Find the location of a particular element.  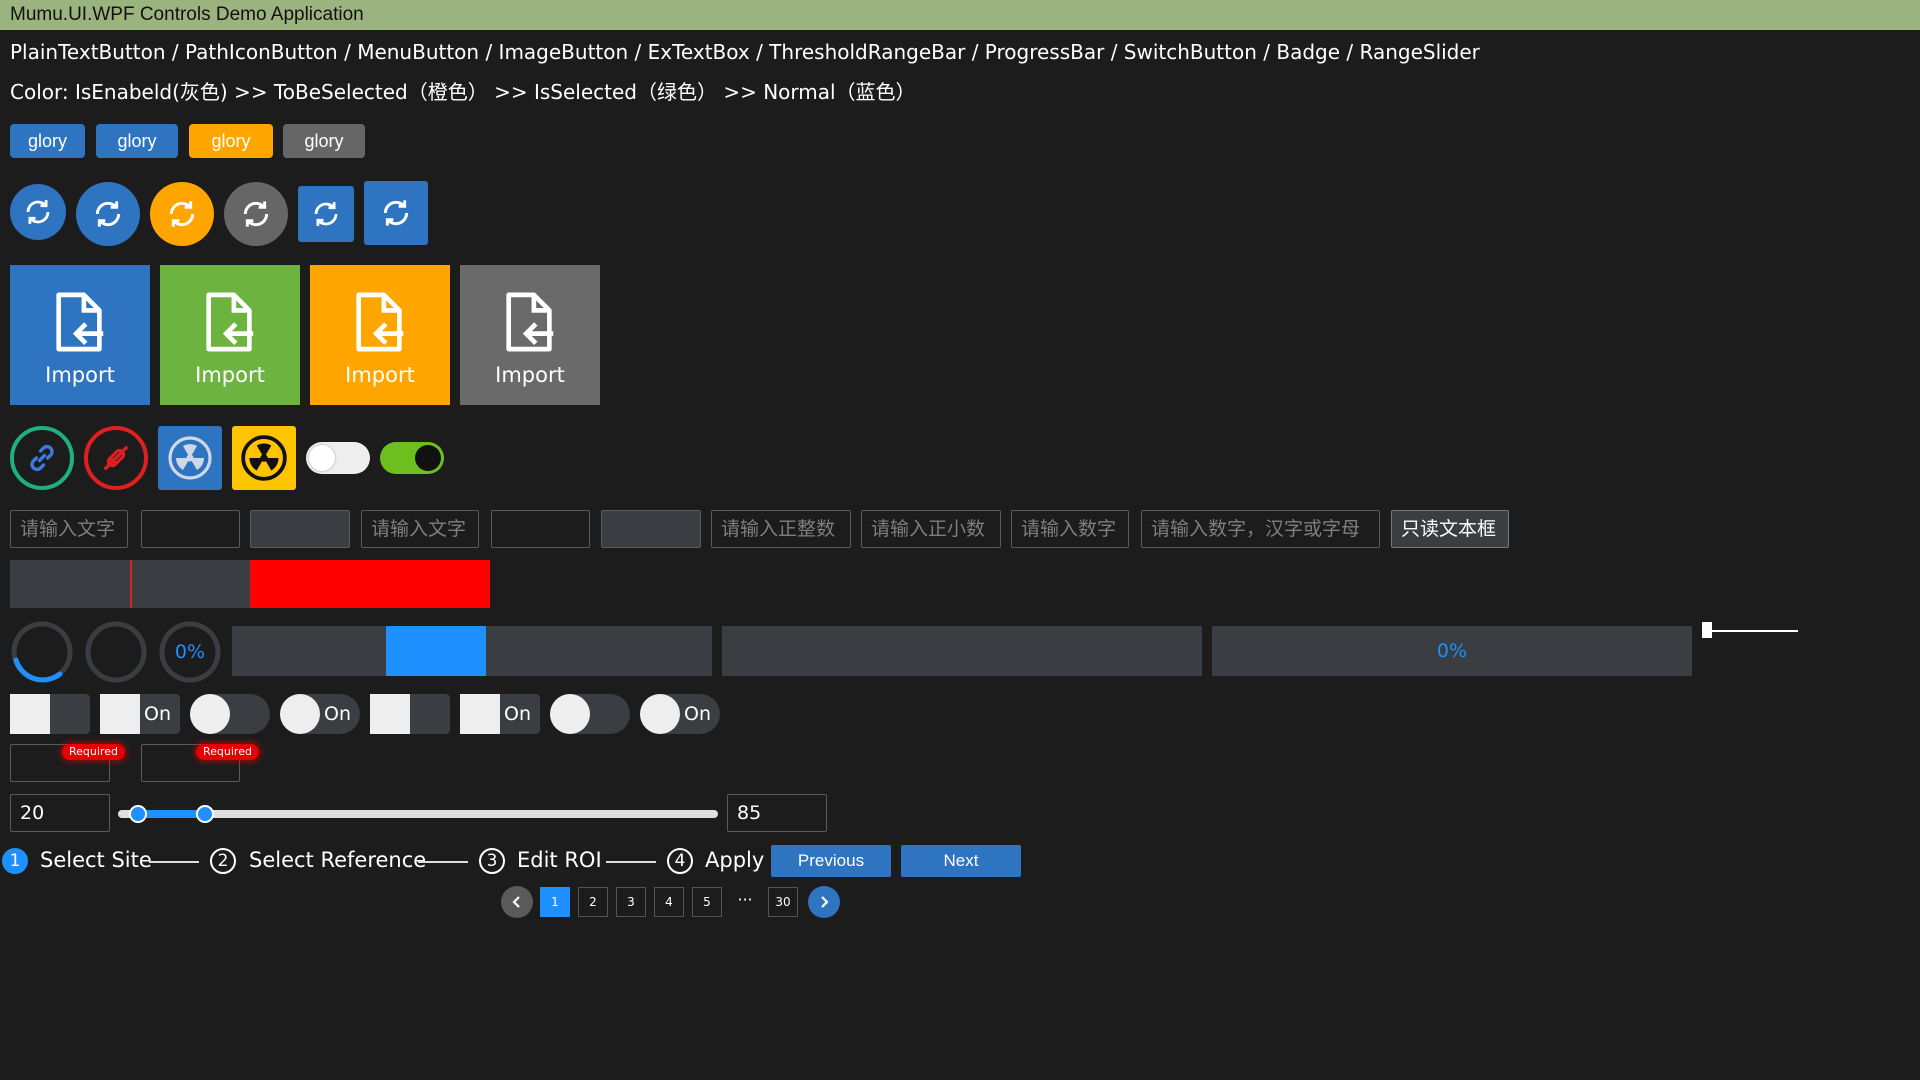

import-image-button-selected: Import is located at coordinates (230, 335).